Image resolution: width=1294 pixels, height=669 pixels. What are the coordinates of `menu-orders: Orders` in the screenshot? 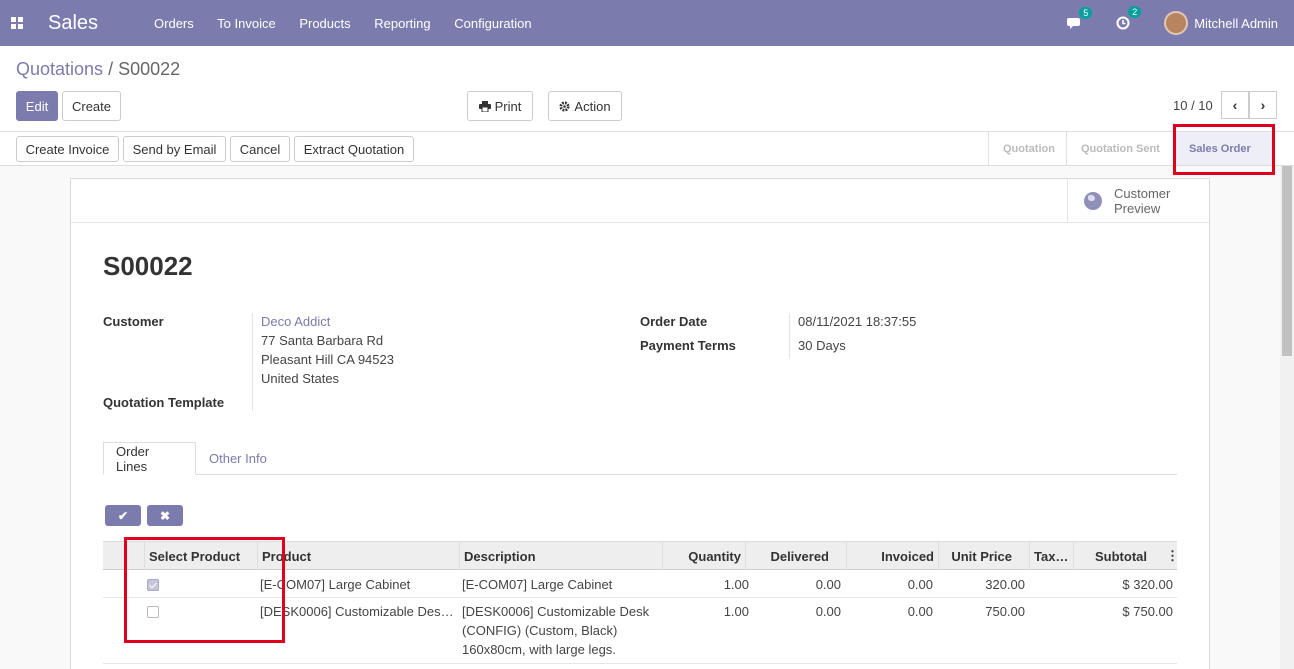 It's located at (174, 23).